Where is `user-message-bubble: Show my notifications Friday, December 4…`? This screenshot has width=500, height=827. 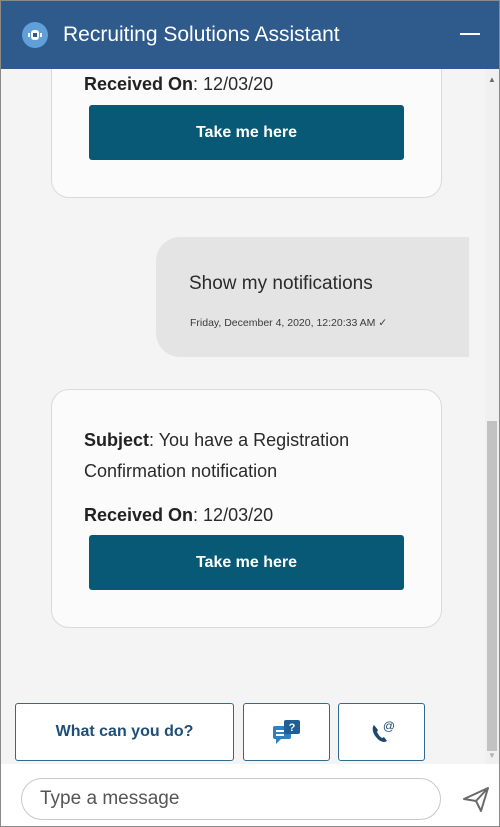
user-message-bubble: Show my notifications Friday, December 4… is located at coordinates (312, 297).